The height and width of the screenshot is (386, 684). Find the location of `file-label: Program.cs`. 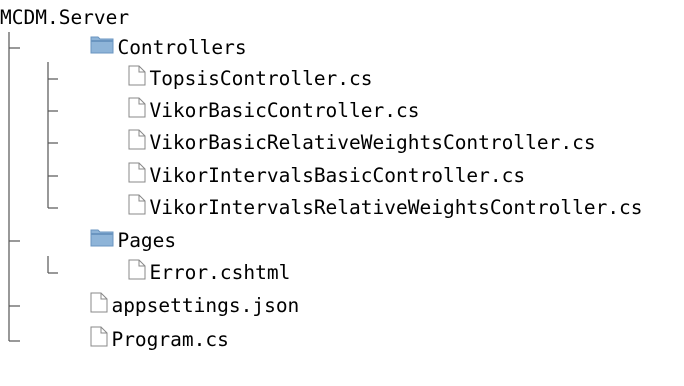

file-label: Program.cs is located at coordinates (170, 339).